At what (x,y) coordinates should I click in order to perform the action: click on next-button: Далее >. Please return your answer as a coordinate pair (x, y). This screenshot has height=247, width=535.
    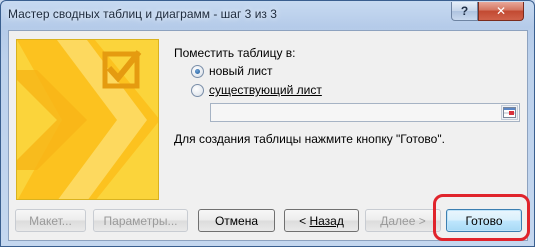
    Looking at the image, I should click on (403, 220).